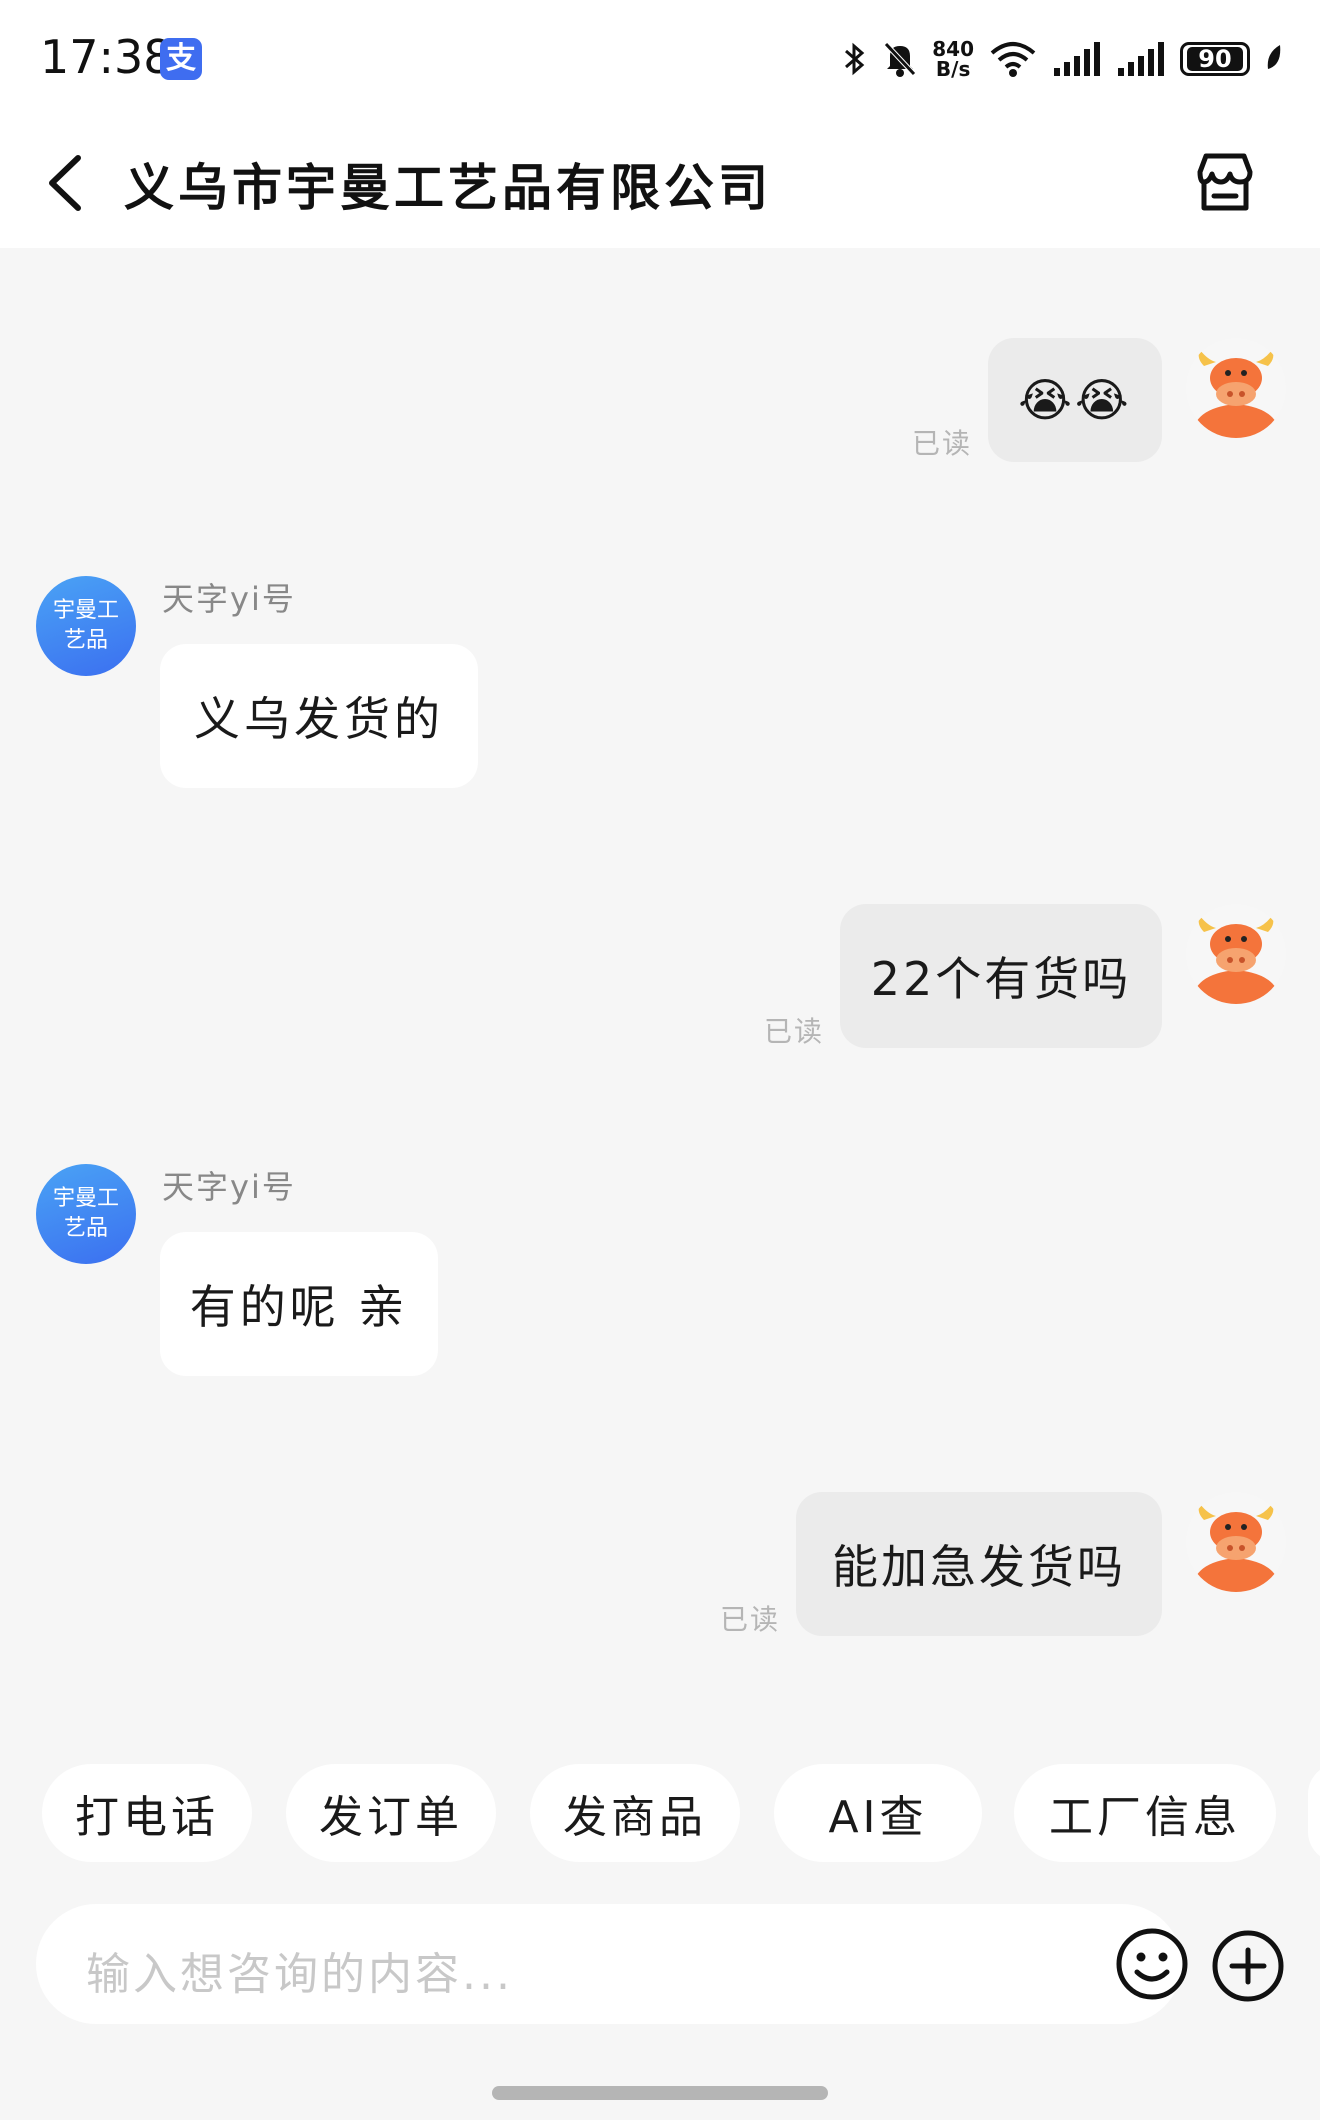 This screenshot has width=1320, height=2120. What do you see at coordinates (391, 1813) in the screenshot?
I see `quick-action-send-order: 发订单` at bounding box center [391, 1813].